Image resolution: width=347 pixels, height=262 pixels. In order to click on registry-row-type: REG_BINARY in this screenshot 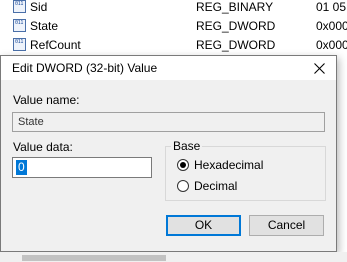, I will do `click(235, 7)`.